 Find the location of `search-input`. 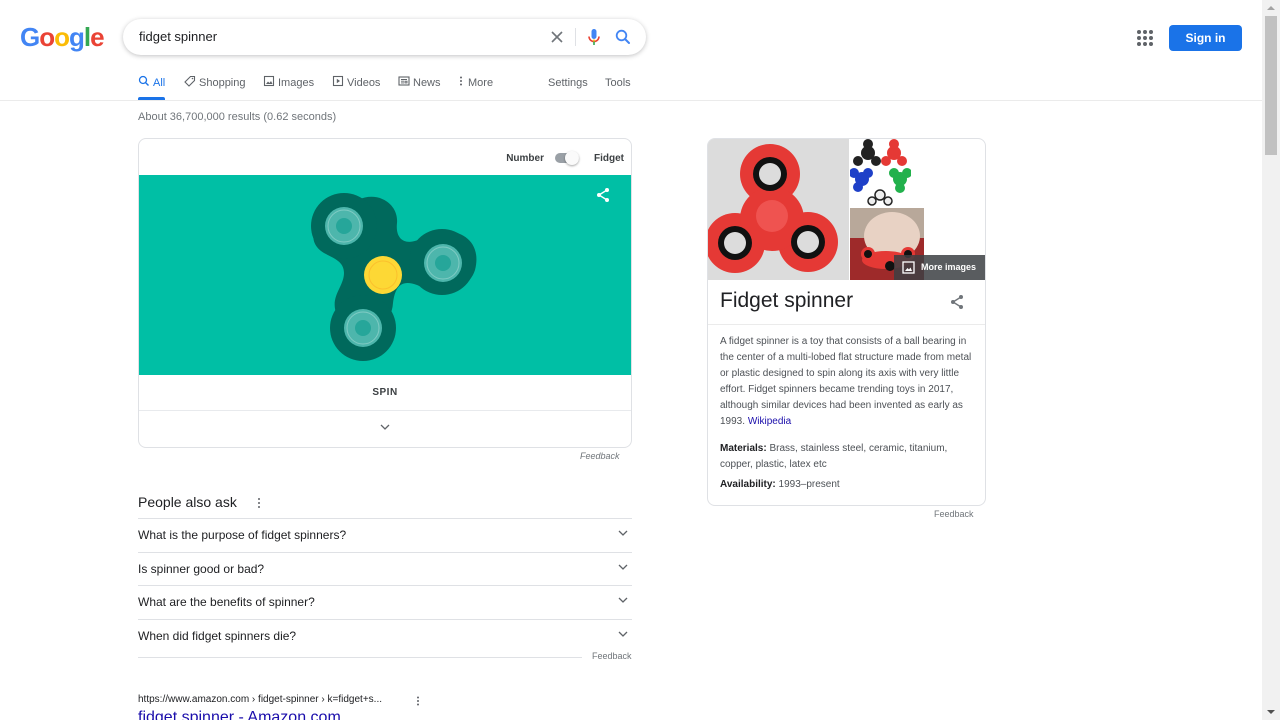

search-input is located at coordinates (334, 37).